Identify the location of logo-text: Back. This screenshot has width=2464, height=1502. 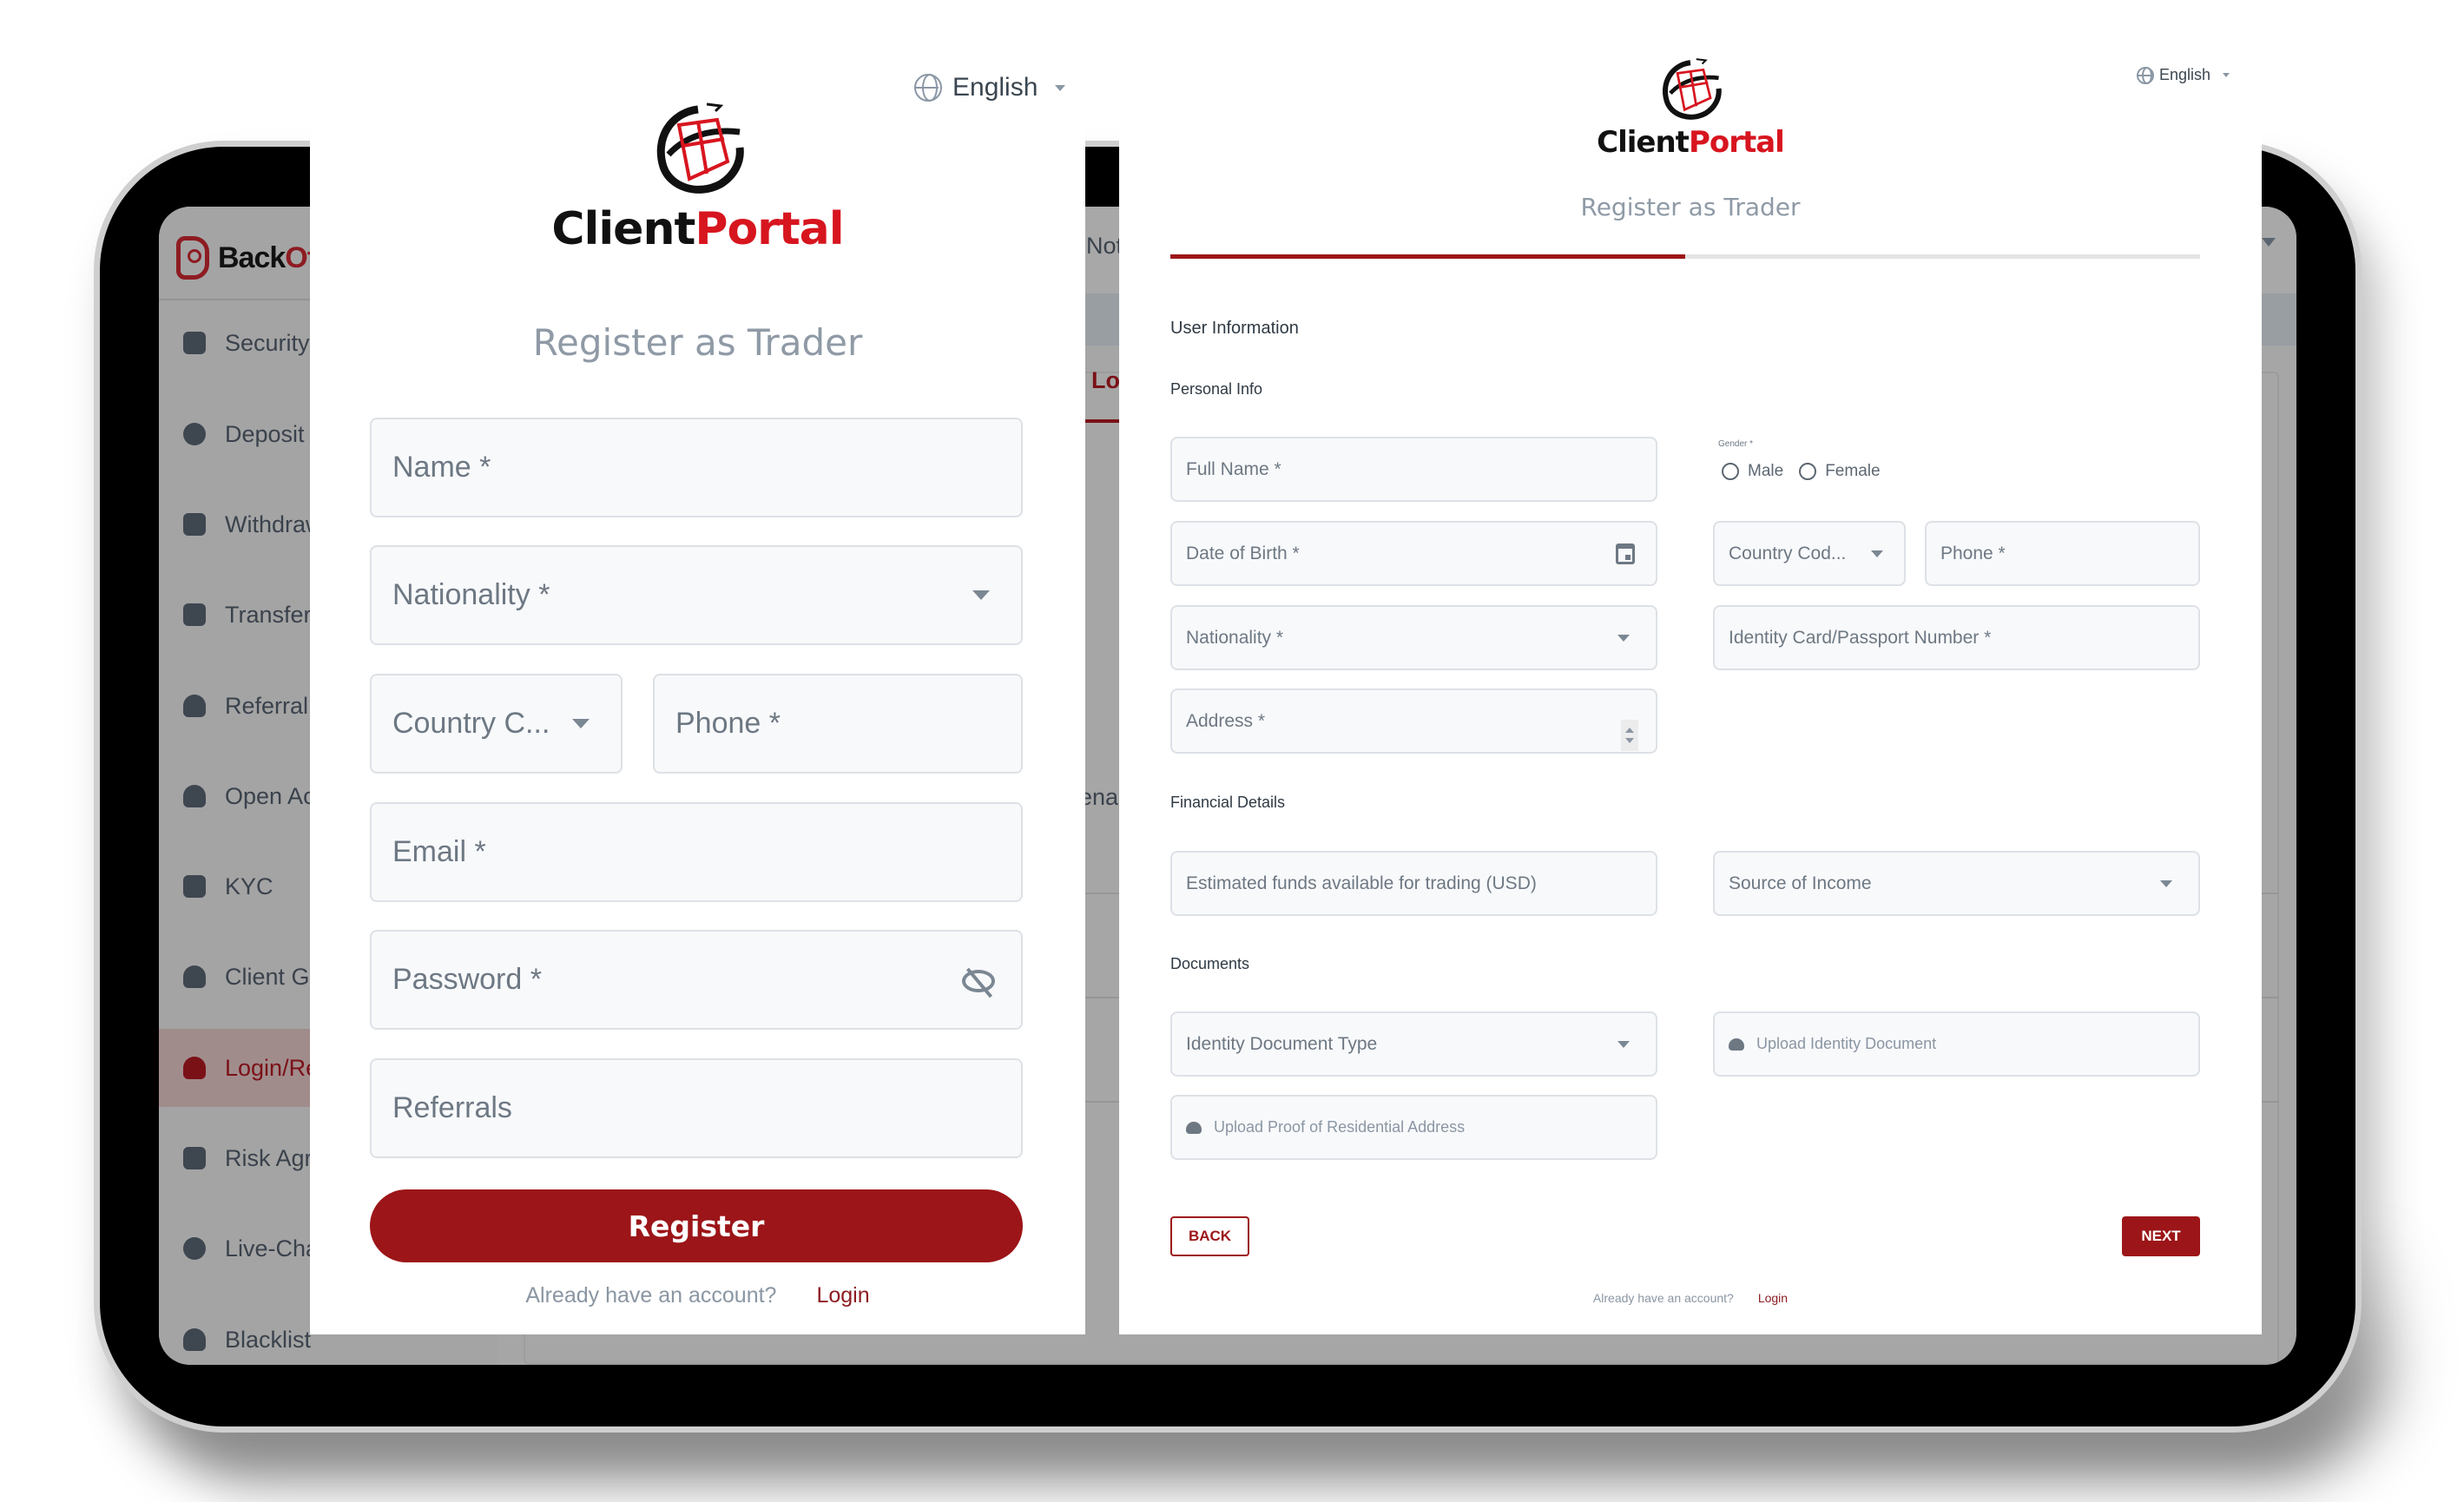
(252, 257).